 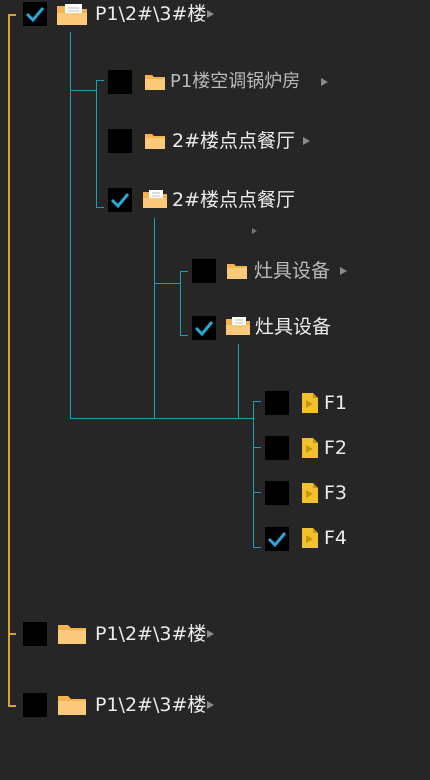 What do you see at coordinates (235, 81) in the screenshot?
I see `node-label: P1楼空调锅炉房` at bounding box center [235, 81].